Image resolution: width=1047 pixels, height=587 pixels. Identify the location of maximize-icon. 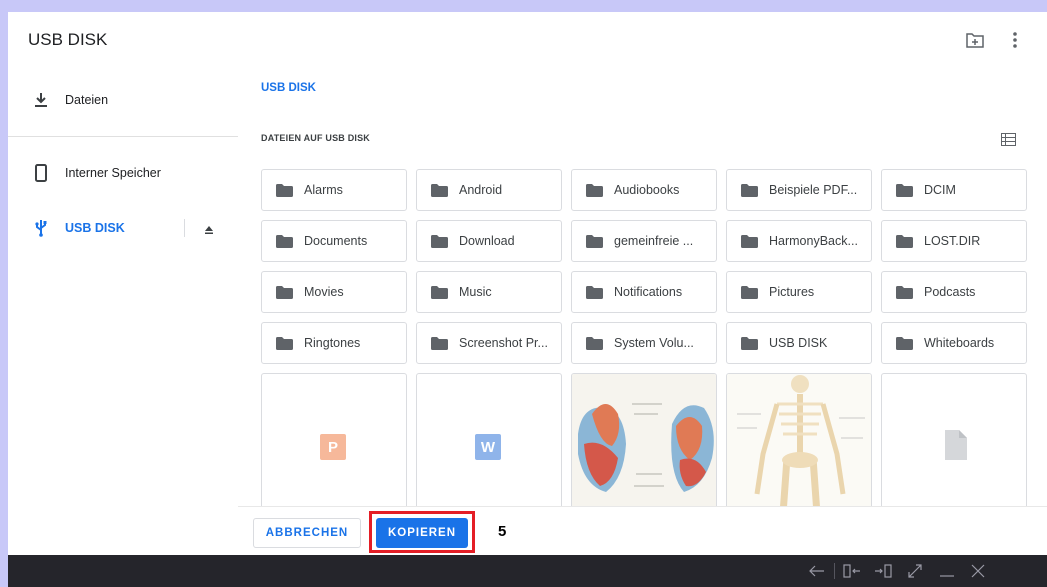
(915, 571).